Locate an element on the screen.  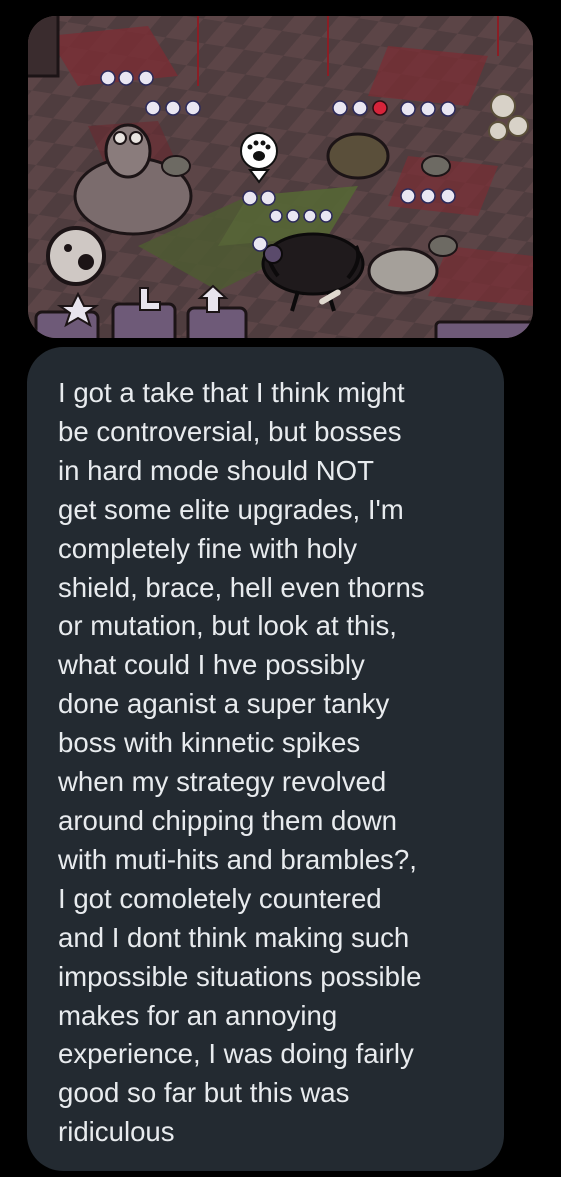
message-line: what could I hve possibly is located at coordinates (211, 665).